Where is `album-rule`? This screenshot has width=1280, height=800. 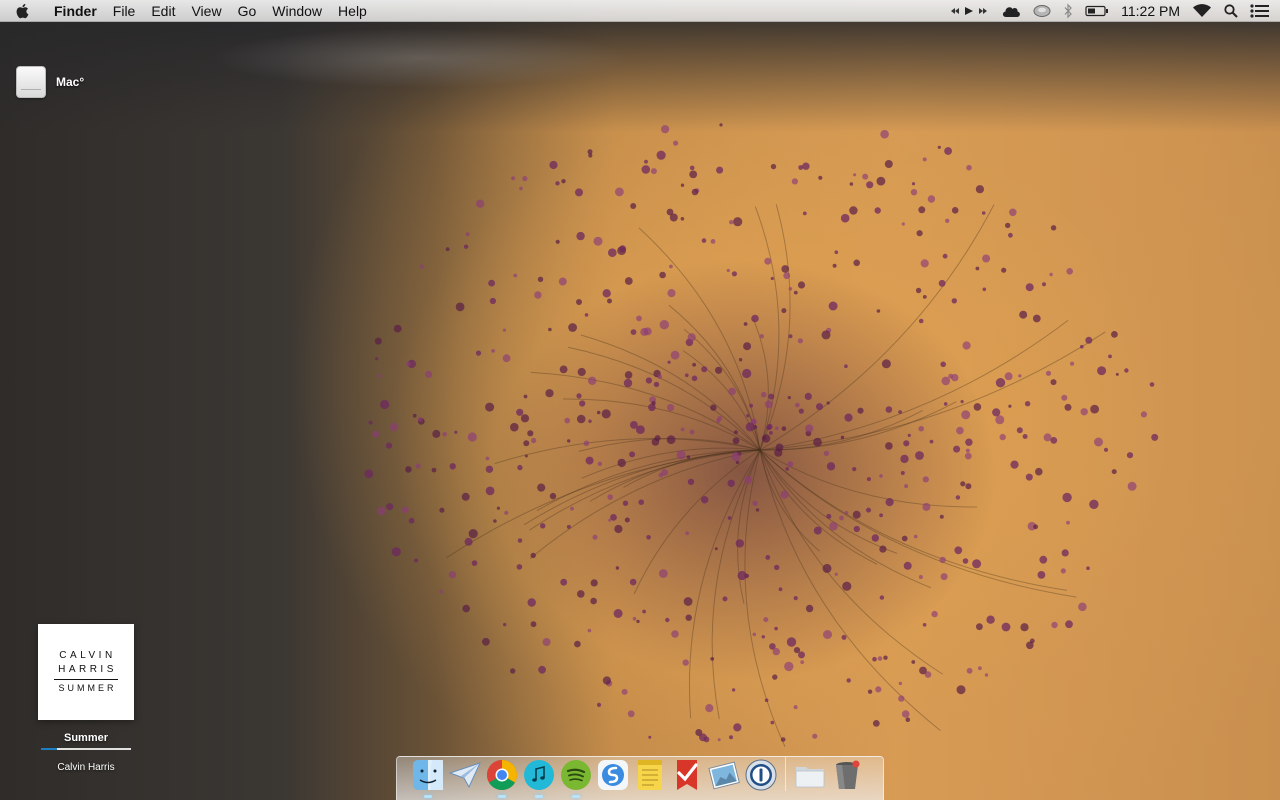 album-rule is located at coordinates (86, 679).